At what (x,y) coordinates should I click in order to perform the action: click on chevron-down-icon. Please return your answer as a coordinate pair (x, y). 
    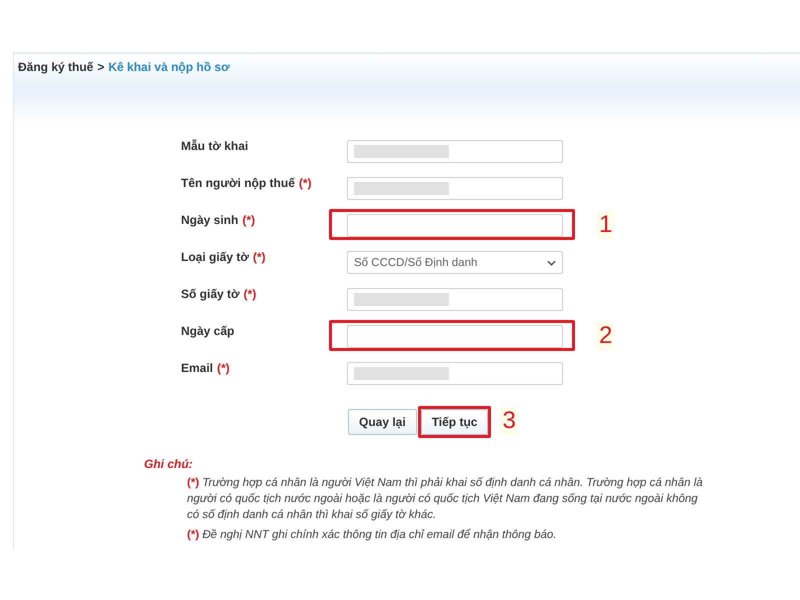
    Looking at the image, I should click on (551, 263).